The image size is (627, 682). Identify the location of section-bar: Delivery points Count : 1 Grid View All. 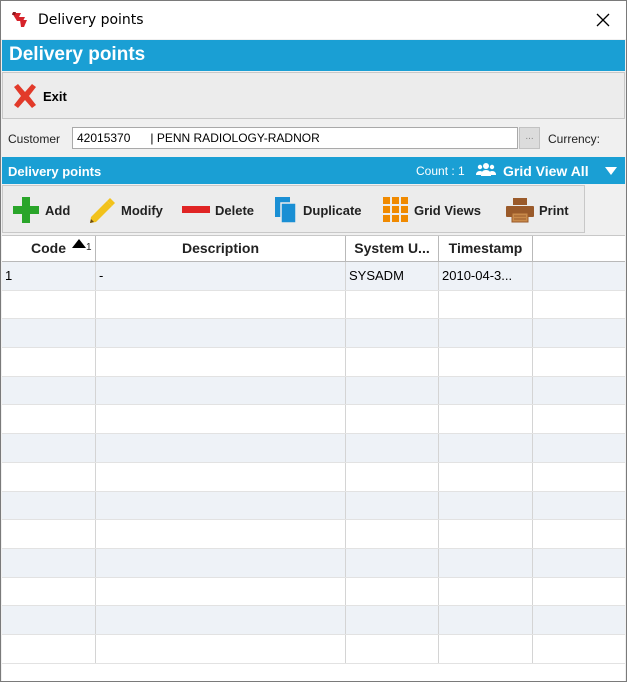
(313, 170).